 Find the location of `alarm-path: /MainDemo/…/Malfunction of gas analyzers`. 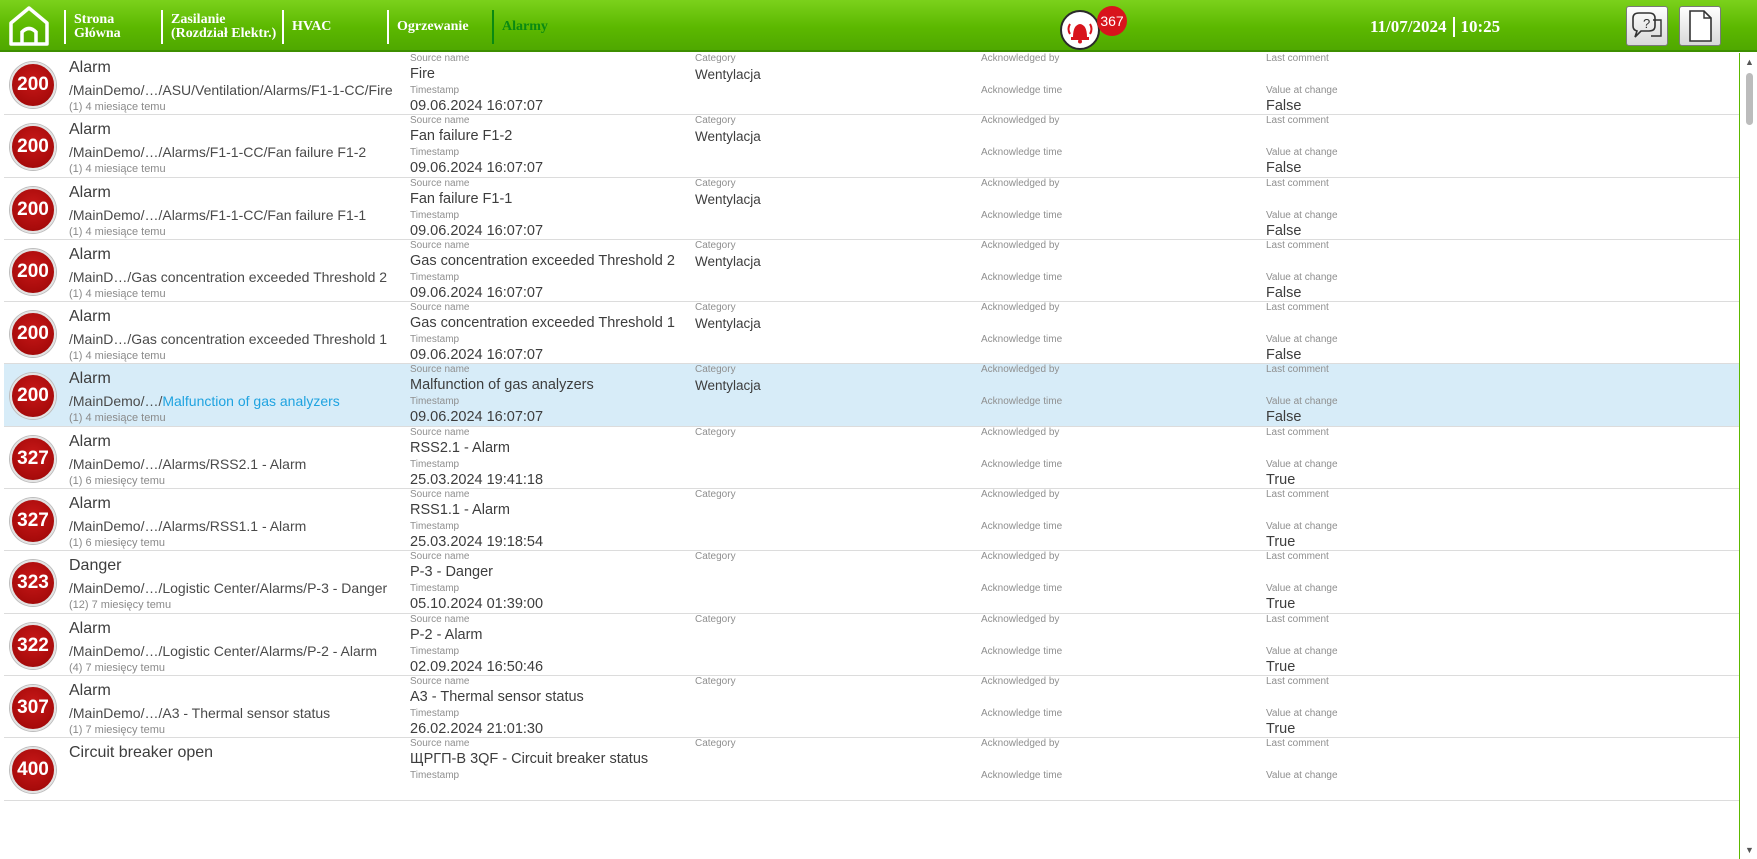

alarm-path: /MainDemo/…/Malfunction of gas analyzers is located at coordinates (204, 401).